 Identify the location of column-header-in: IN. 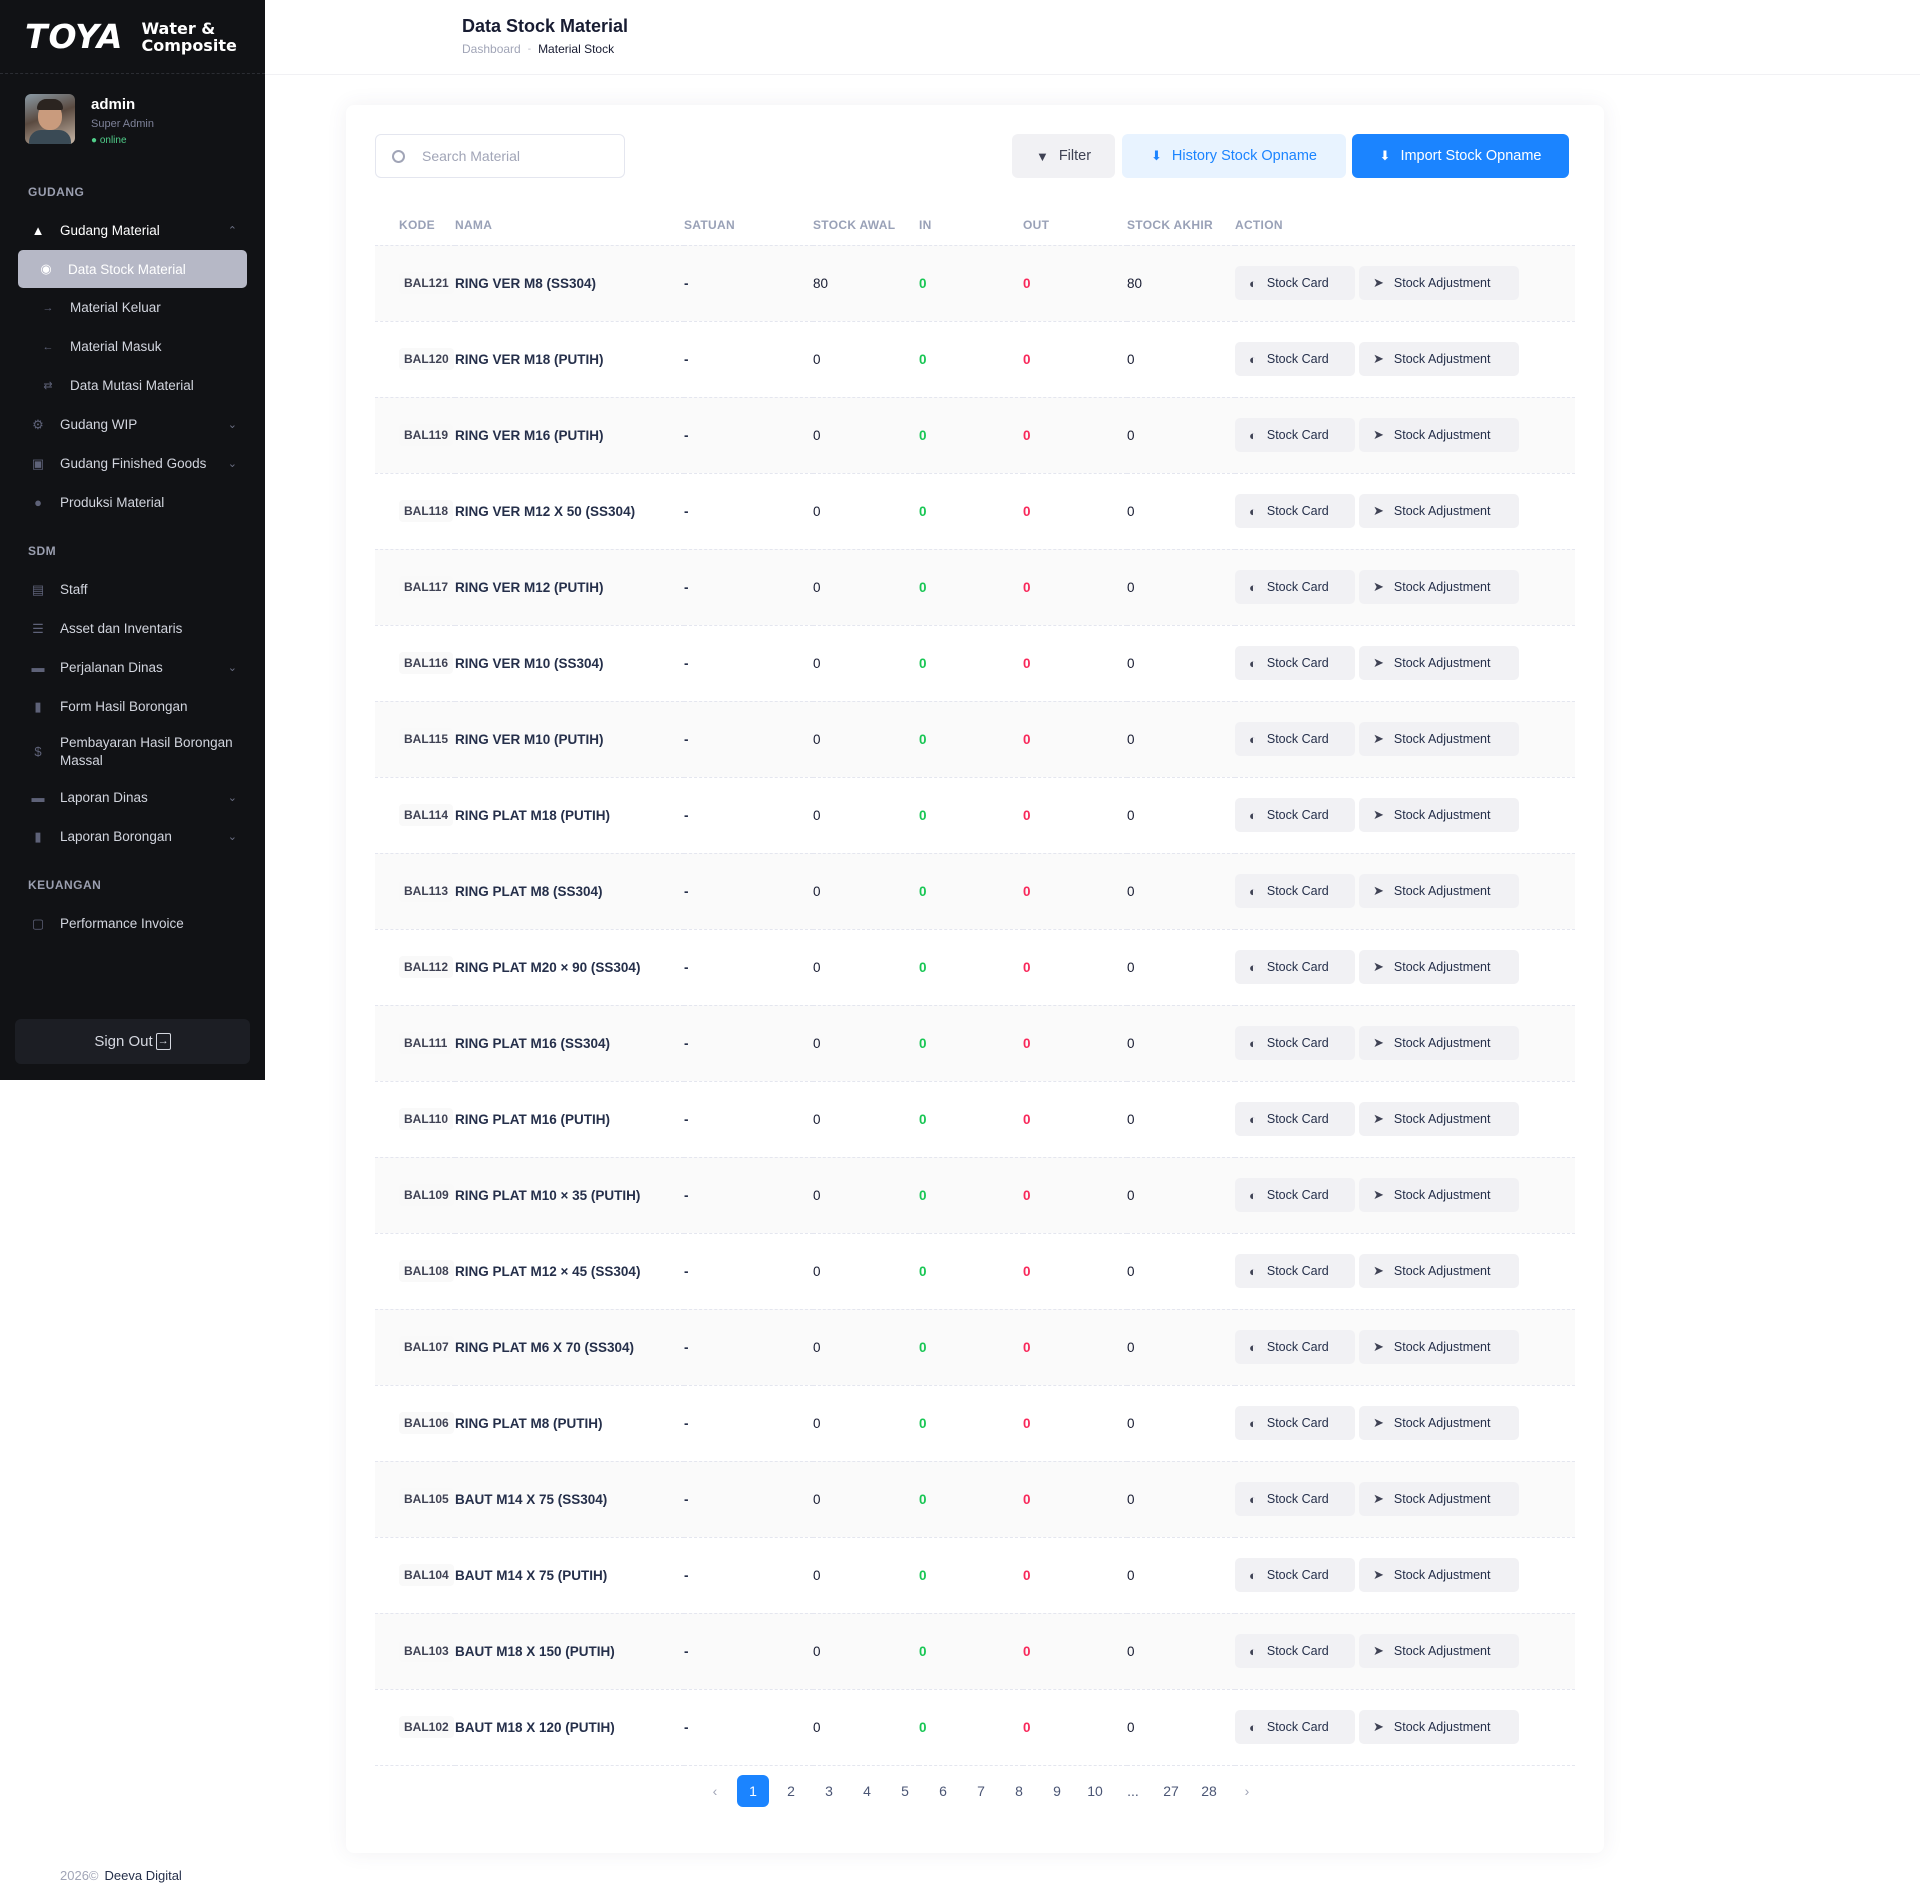
(971, 225).